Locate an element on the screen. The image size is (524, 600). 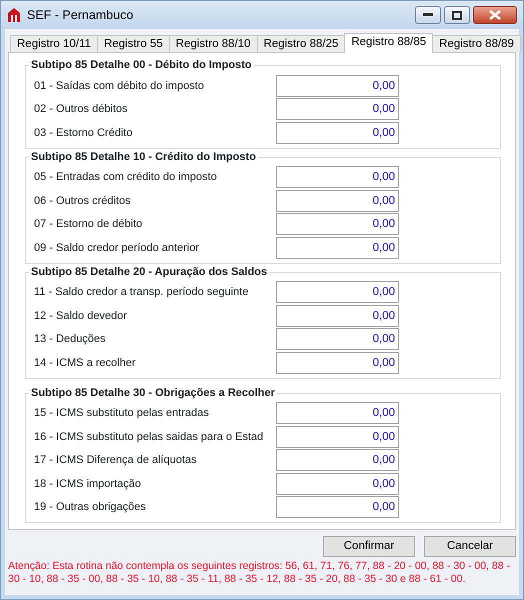
field-label: 12 - Saldo devedor is located at coordinates (81, 316).